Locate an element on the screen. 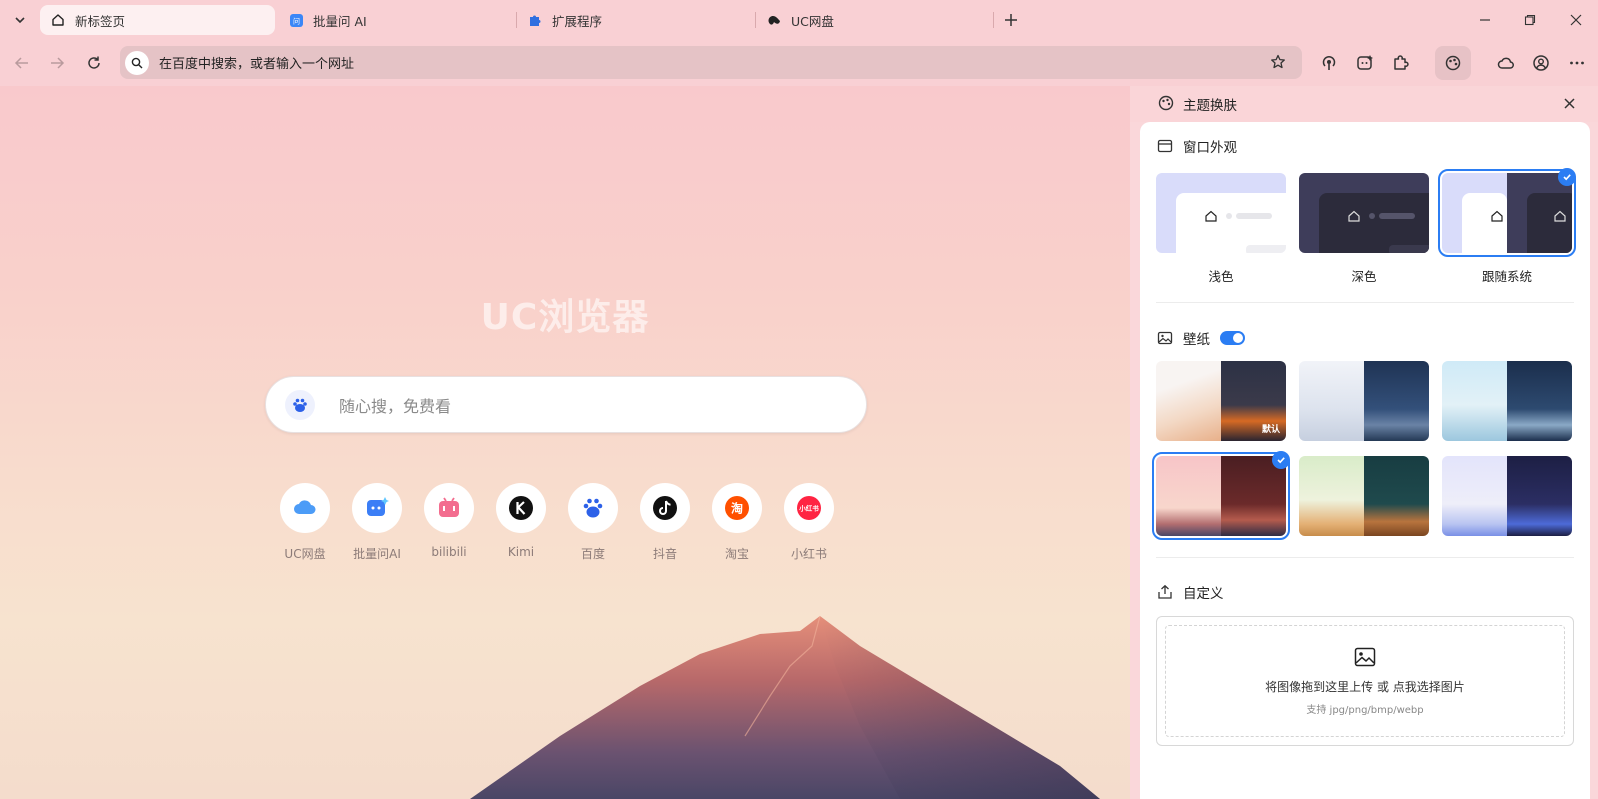  tab-title: 扩展程序 is located at coordinates (577, 21).